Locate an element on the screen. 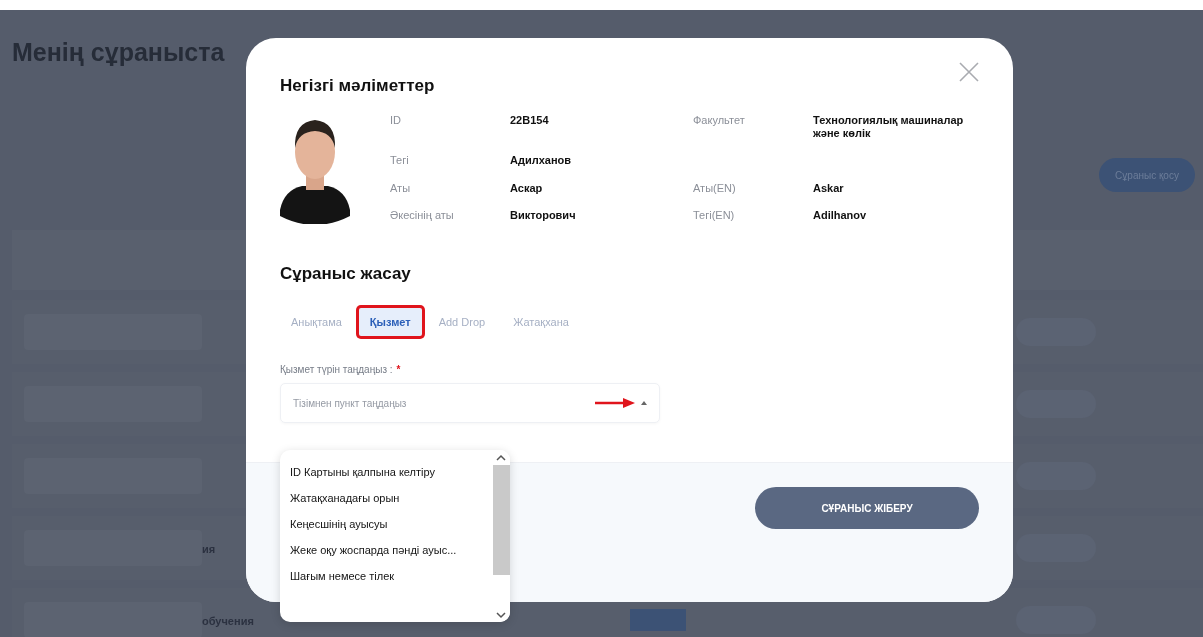 The image size is (1203, 637). field-value: Адилханов is located at coordinates (541, 161).